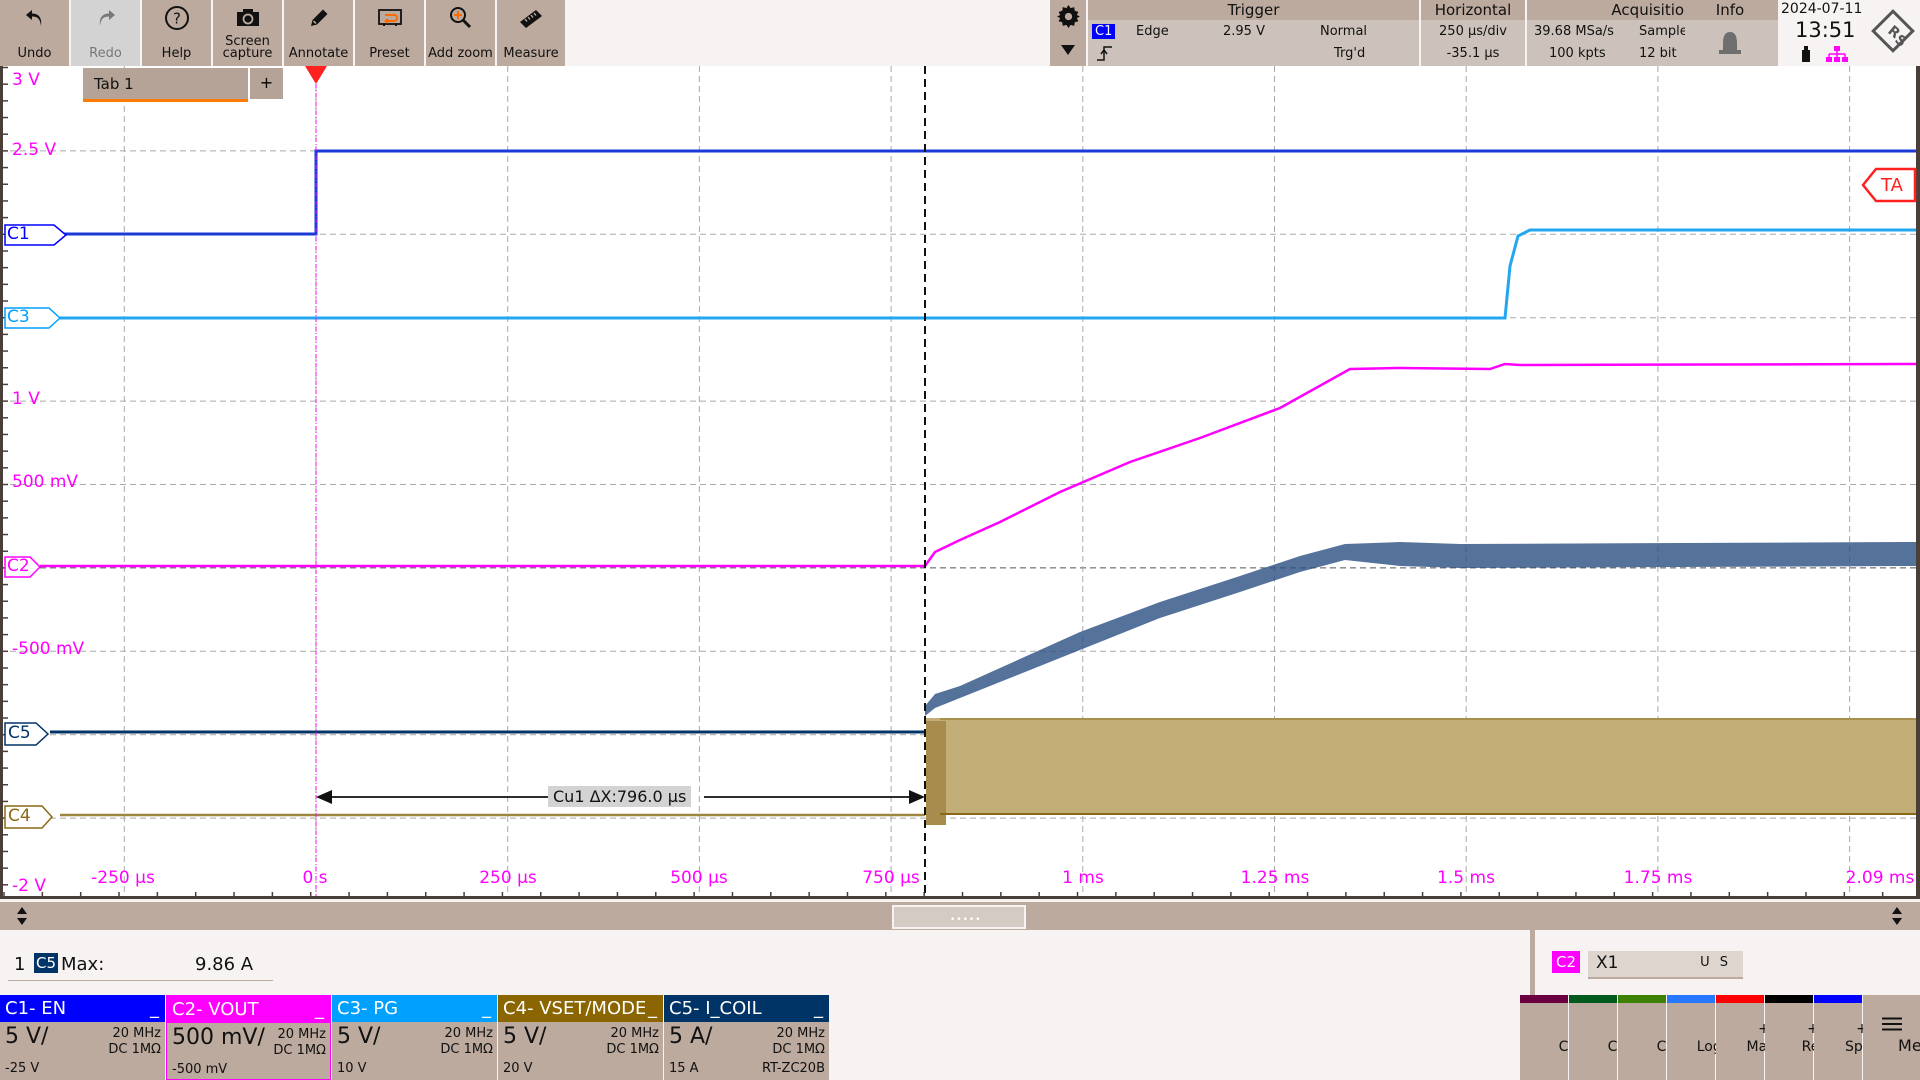  Describe the element at coordinates (1068, 16) in the screenshot. I see `gear-icon` at that location.